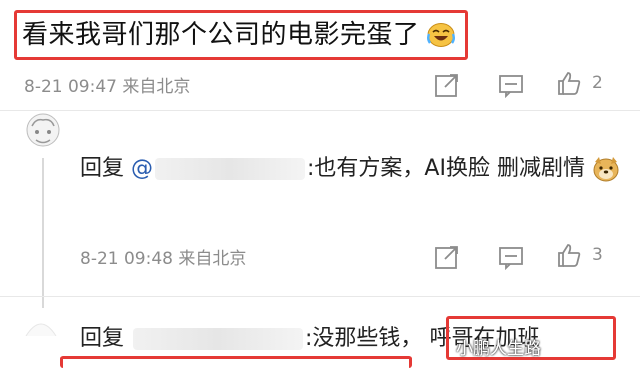 Image resolution: width=640 pixels, height=368 pixels. What do you see at coordinates (606, 169) in the screenshot?
I see `doge-emoji-icon` at bounding box center [606, 169].